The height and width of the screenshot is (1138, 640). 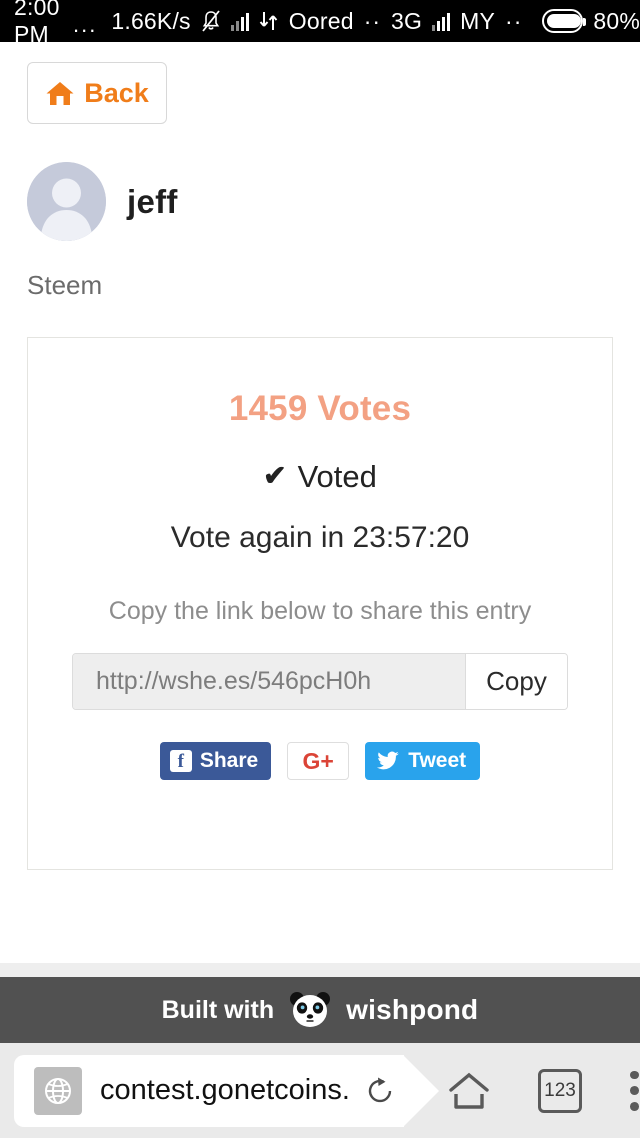 I want to click on data-transfer-icon, so click(x=269, y=21).